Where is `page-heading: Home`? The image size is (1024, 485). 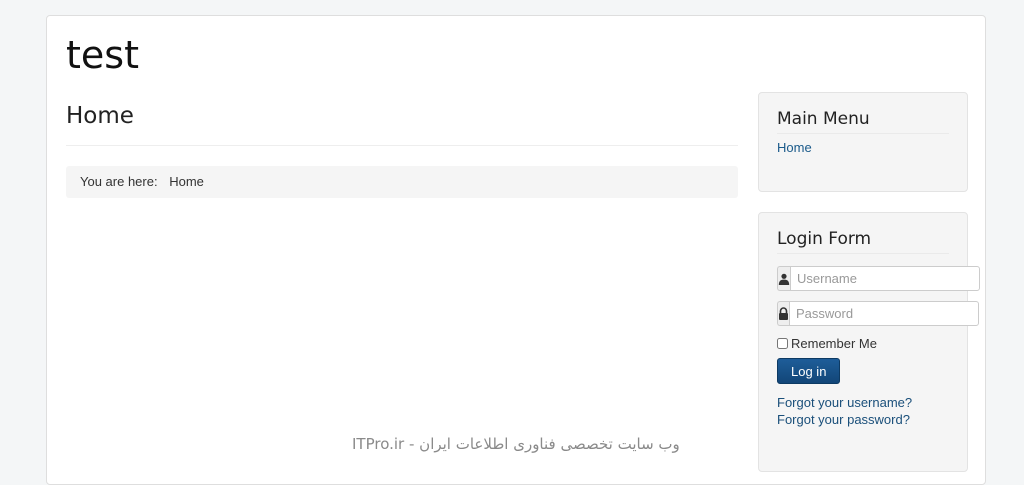
page-heading: Home is located at coordinates (402, 123).